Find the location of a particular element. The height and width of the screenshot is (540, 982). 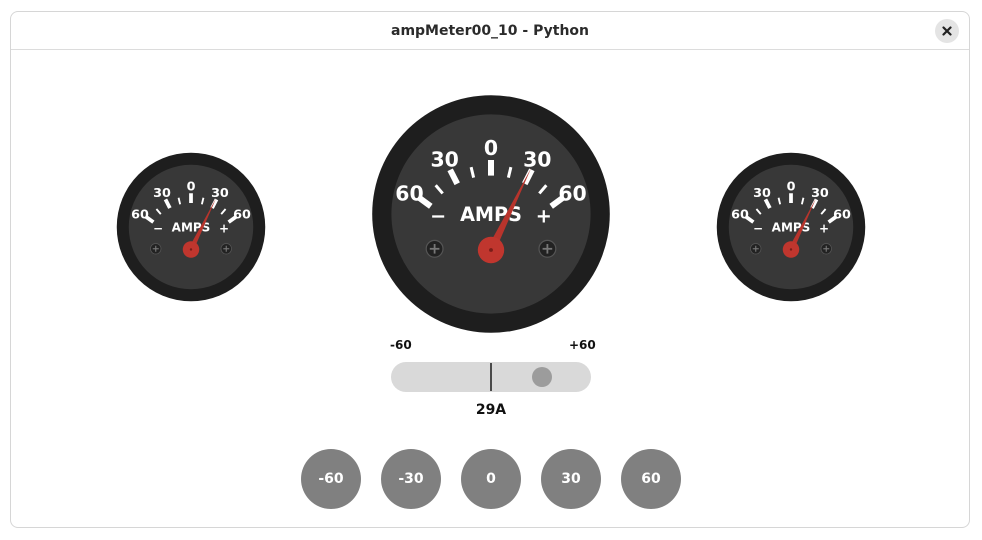

ammeter-gauge-center: 60 30 0 30 60− AMPS + is located at coordinates (491, 214).